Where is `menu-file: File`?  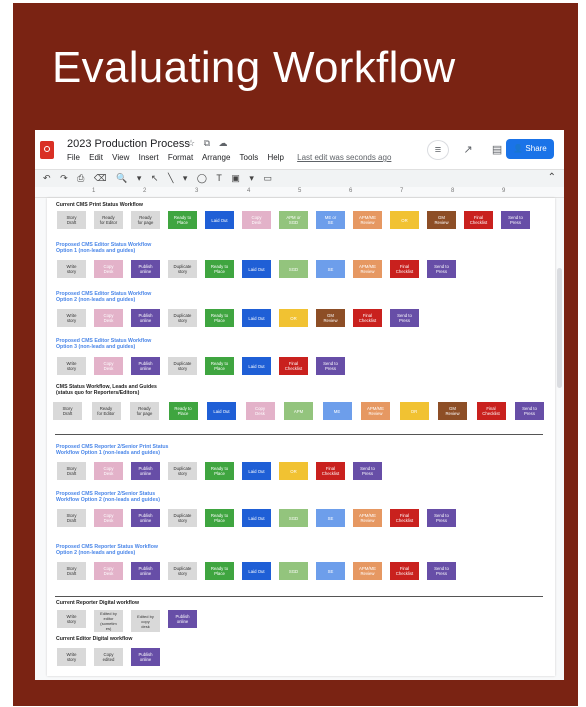
menu-file: File is located at coordinates (73, 157).